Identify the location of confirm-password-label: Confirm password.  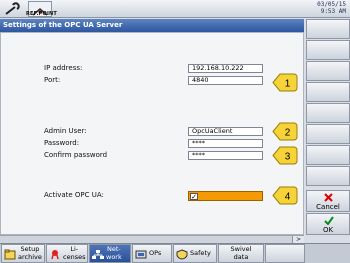
(76, 155).